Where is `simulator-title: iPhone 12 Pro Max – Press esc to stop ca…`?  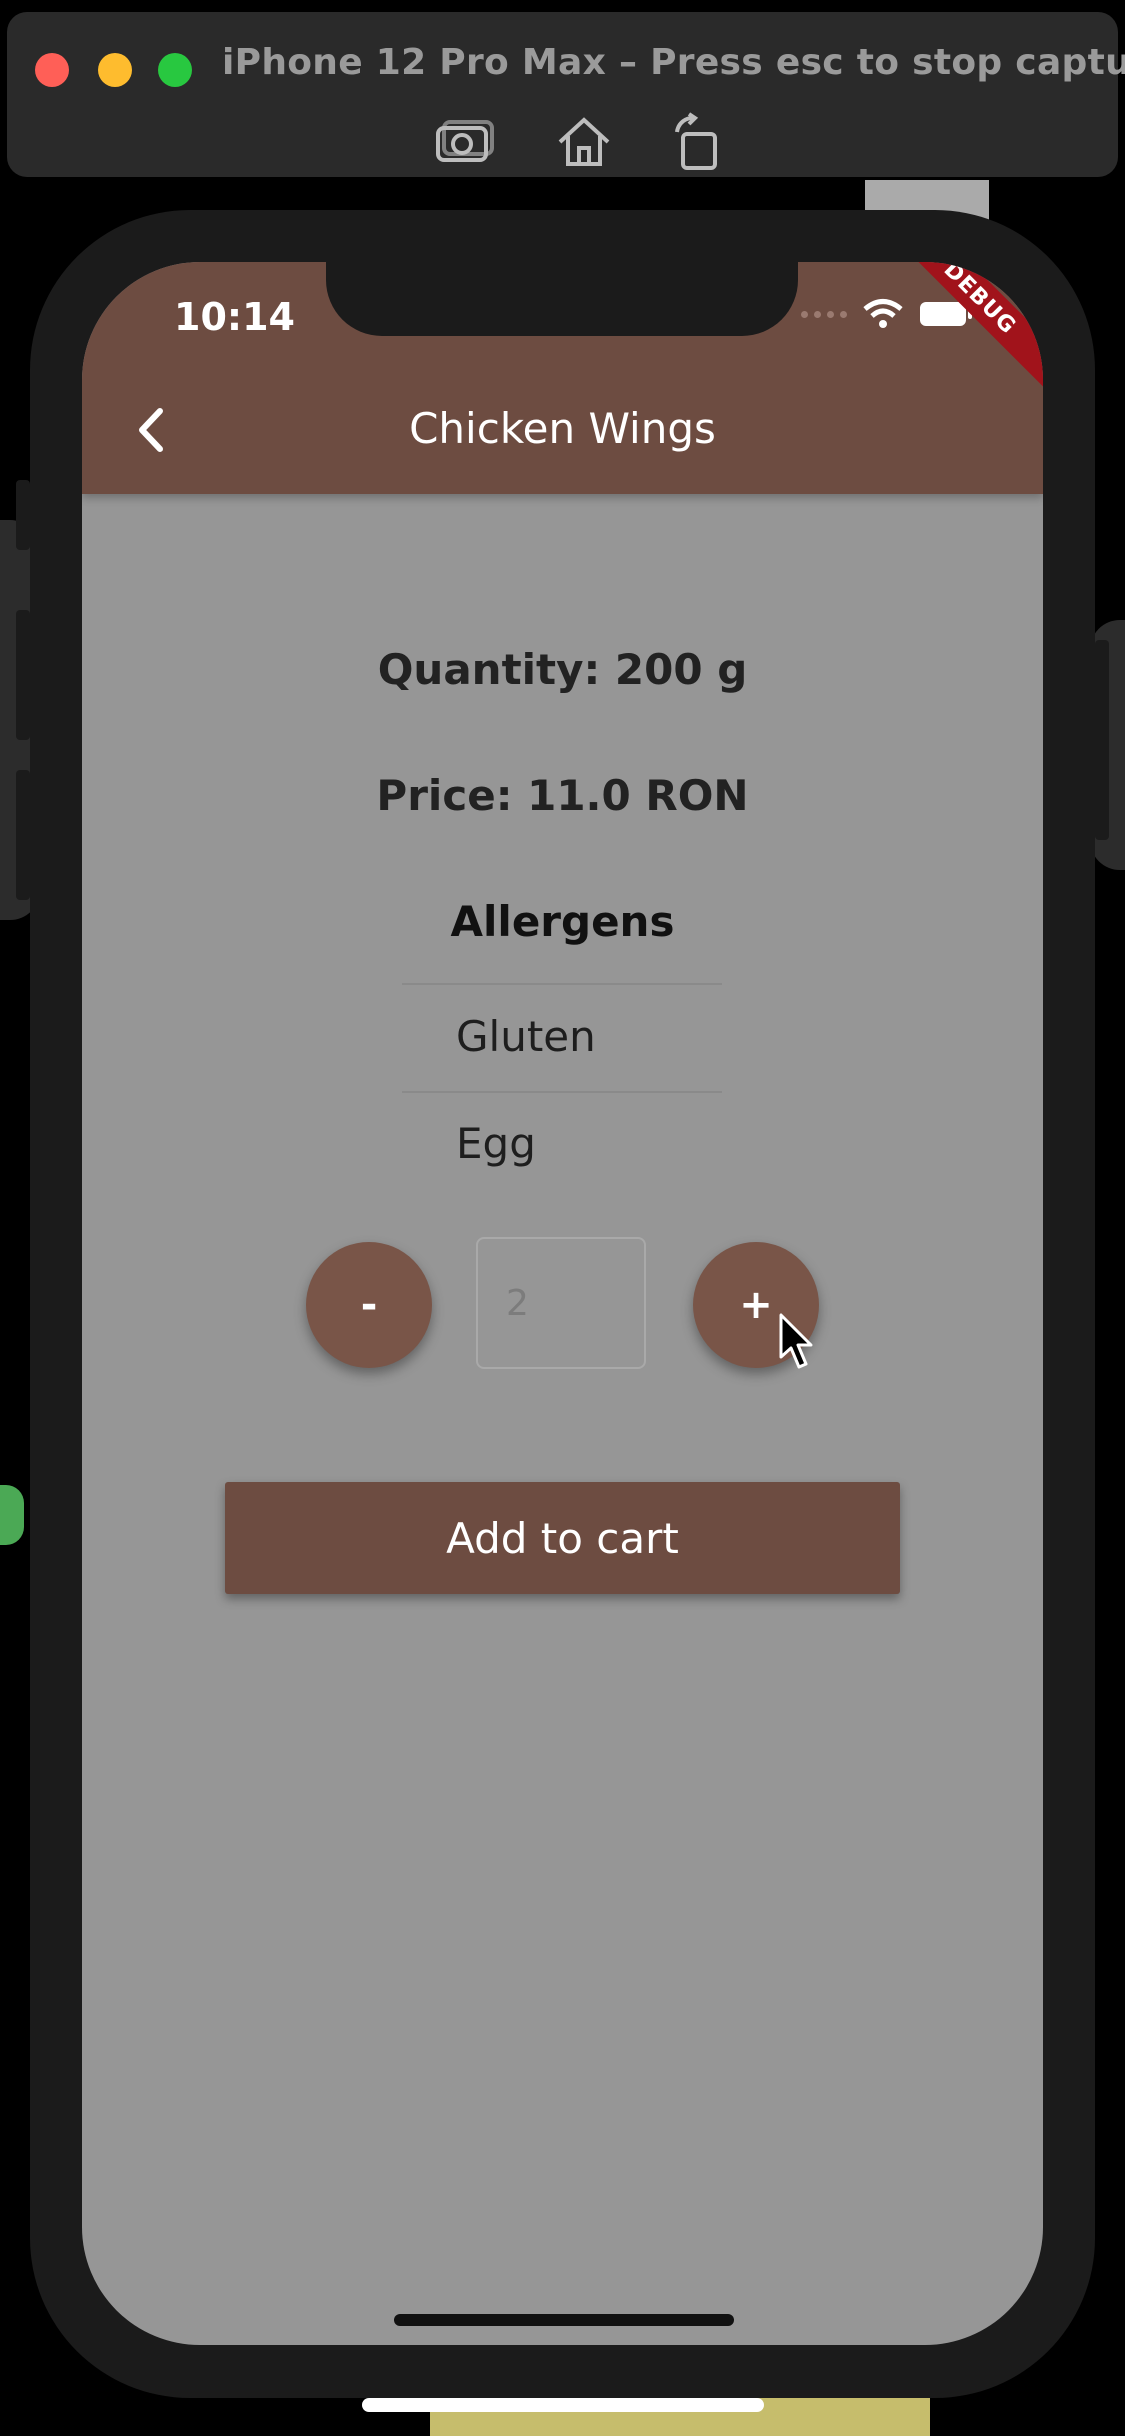
simulator-title: iPhone 12 Pro Max – Press esc to stop ca… is located at coordinates (673, 62).